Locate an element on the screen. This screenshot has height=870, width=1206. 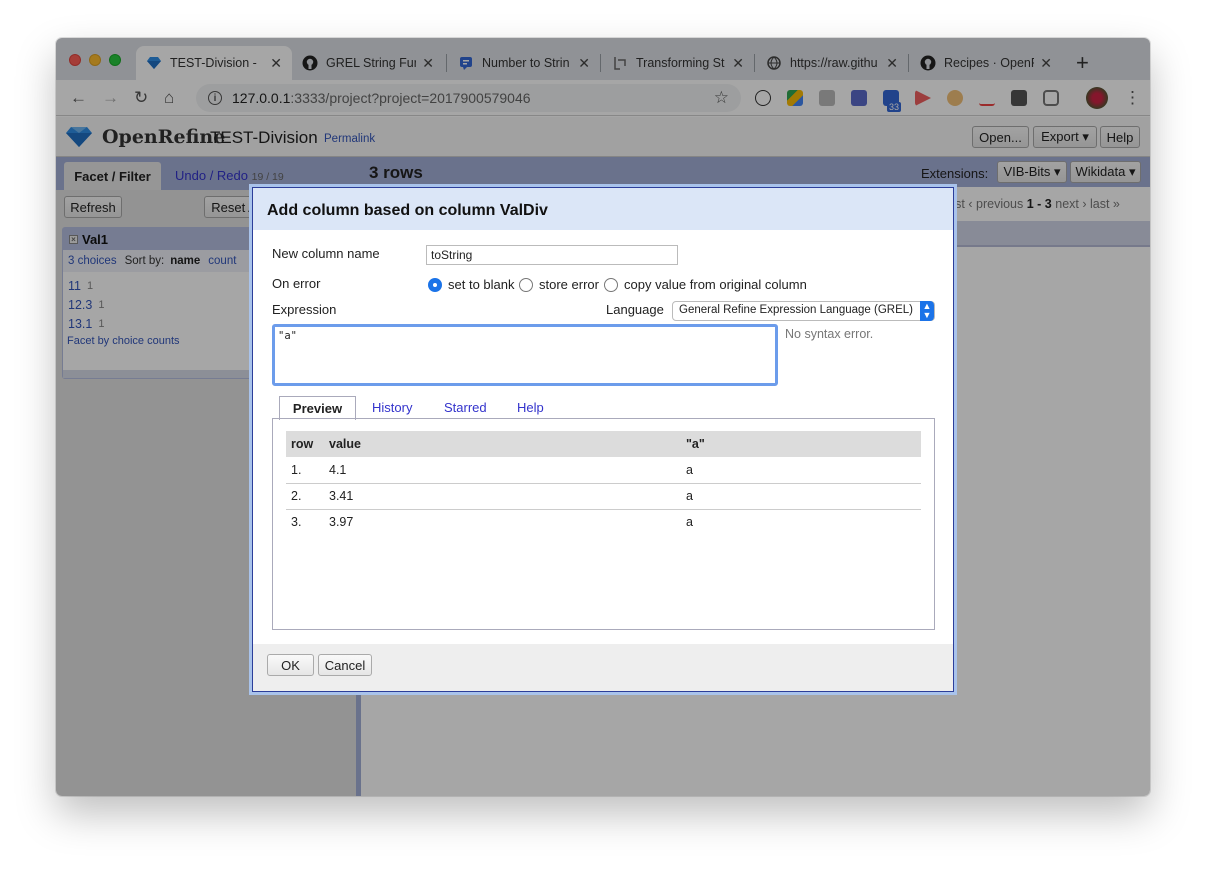
row-number: 1. is located at coordinates (305, 470).